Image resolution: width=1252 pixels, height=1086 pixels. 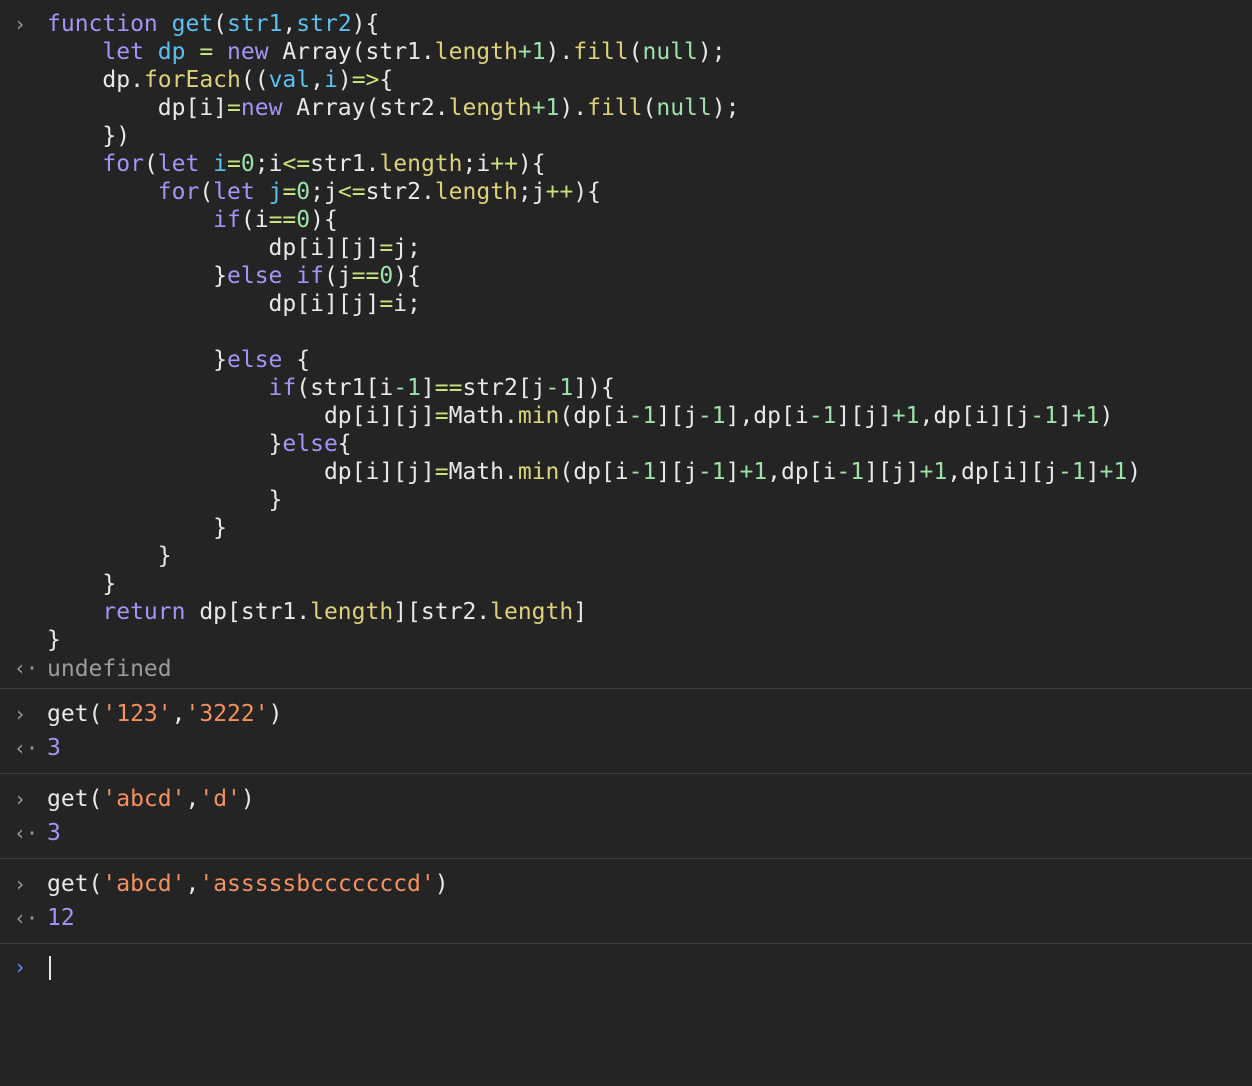 I want to click on code-token: str1., so click(x=345, y=164).